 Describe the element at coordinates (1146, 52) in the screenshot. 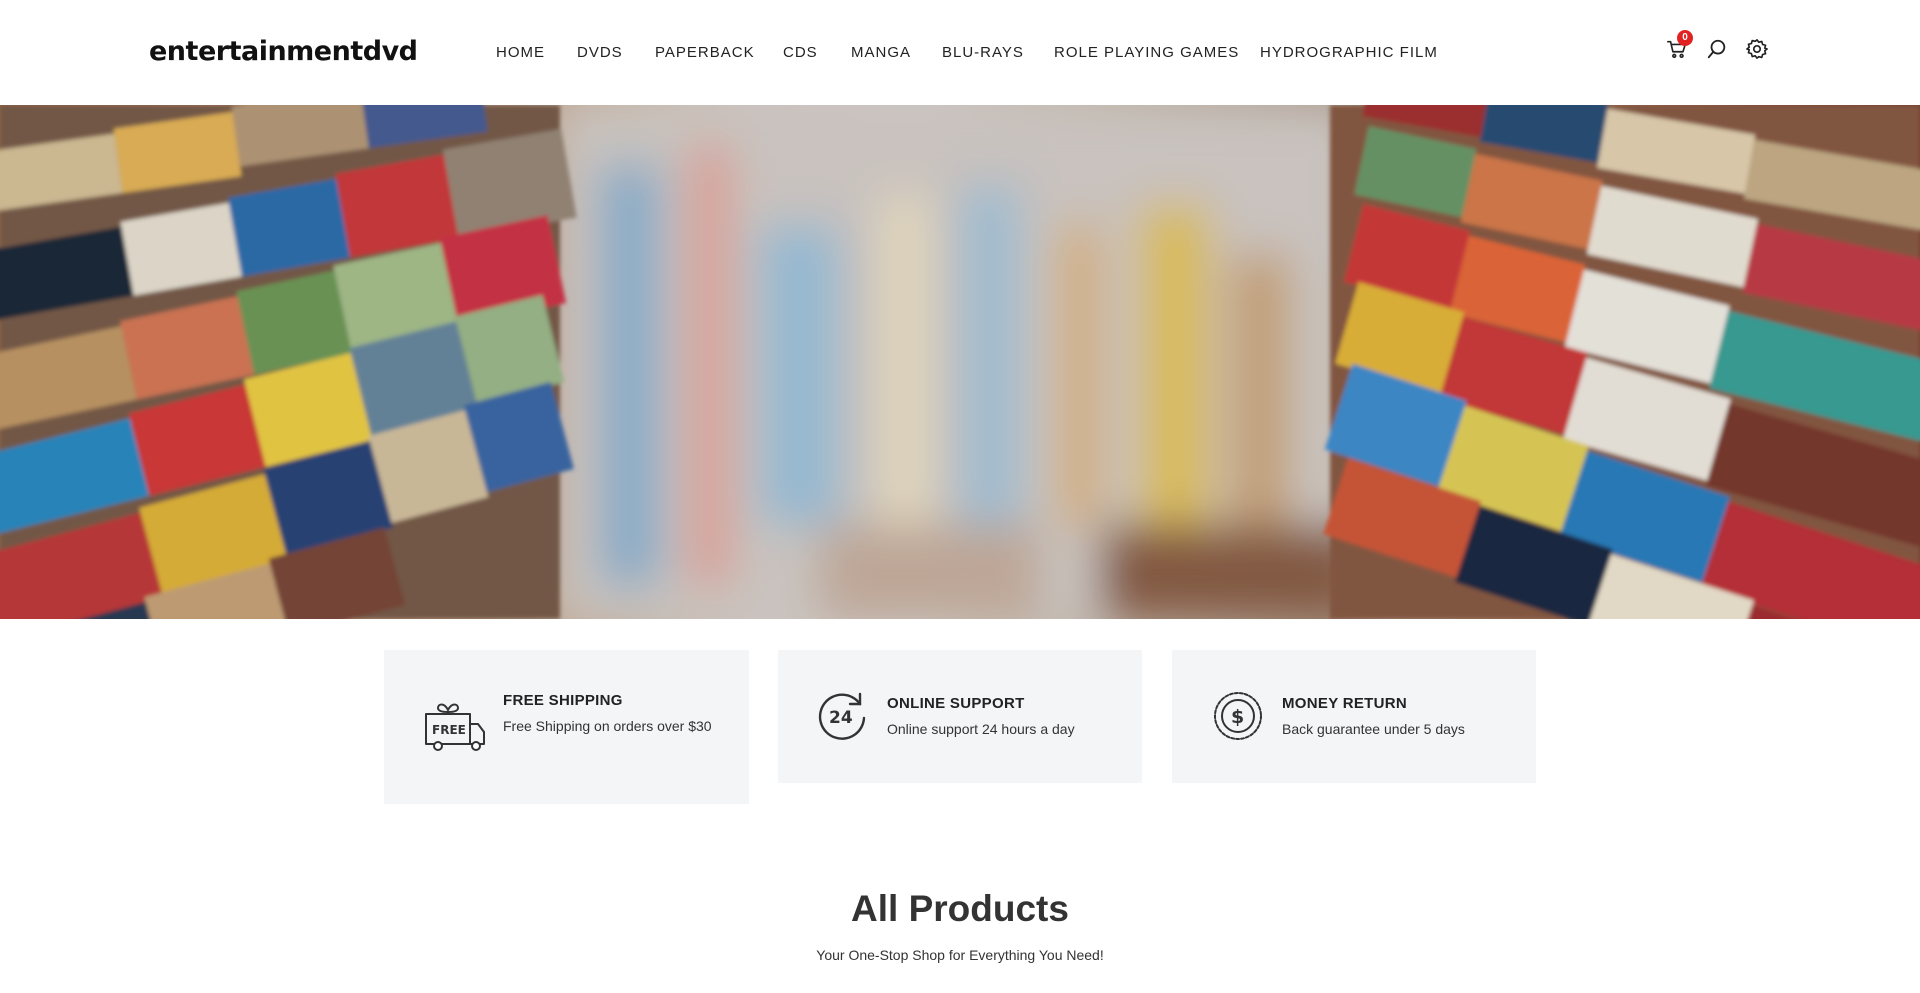

I see `nav-role-playing-games: ROLE PLAYING GAMES` at that location.